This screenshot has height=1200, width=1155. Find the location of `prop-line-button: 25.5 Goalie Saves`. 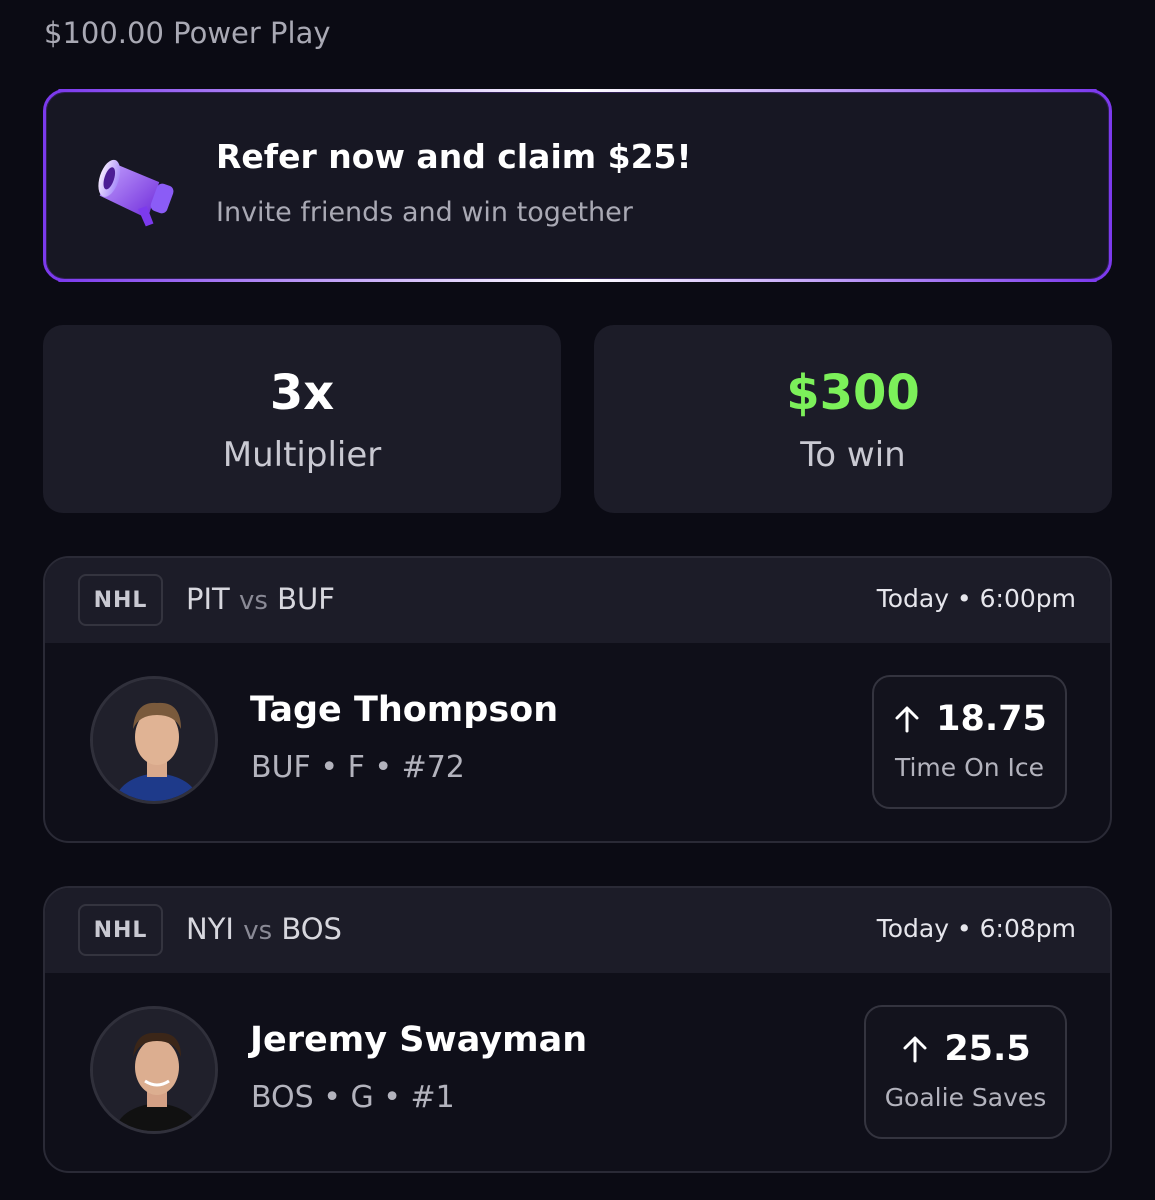

prop-line-button: 25.5 Goalie Saves is located at coordinates (965, 1072).